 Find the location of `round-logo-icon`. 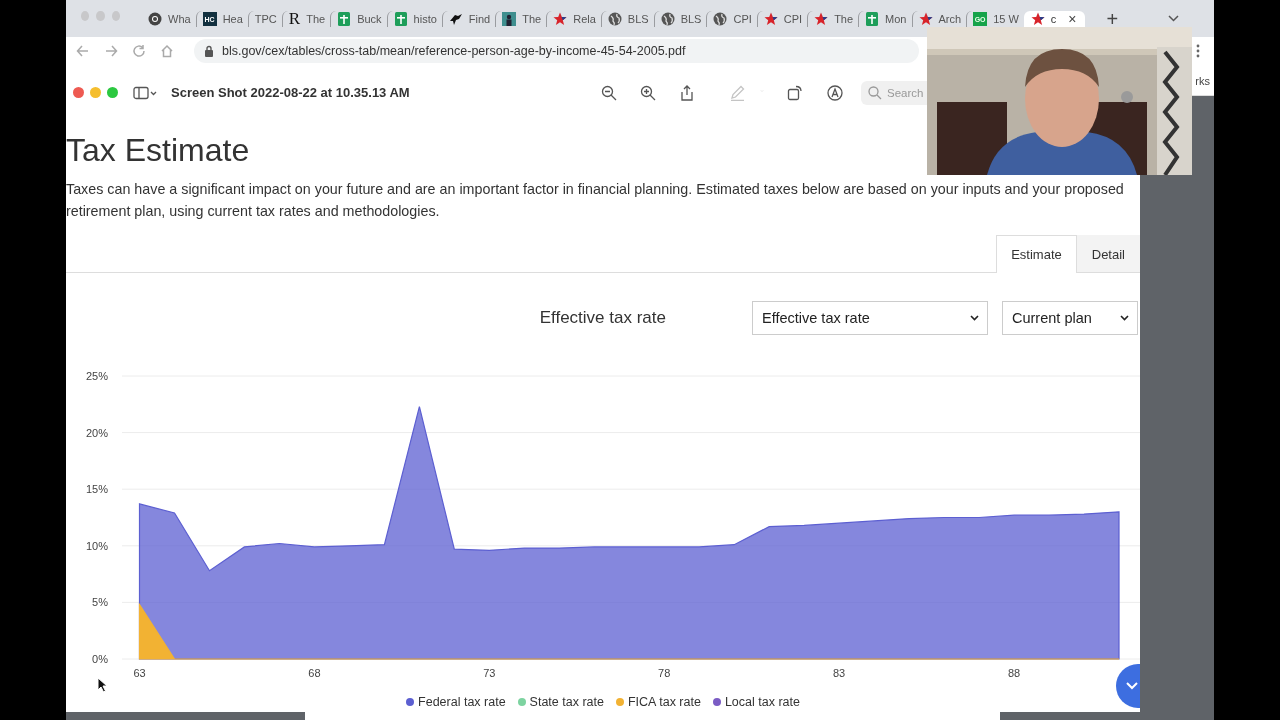

round-logo-icon is located at coordinates (155, 19).